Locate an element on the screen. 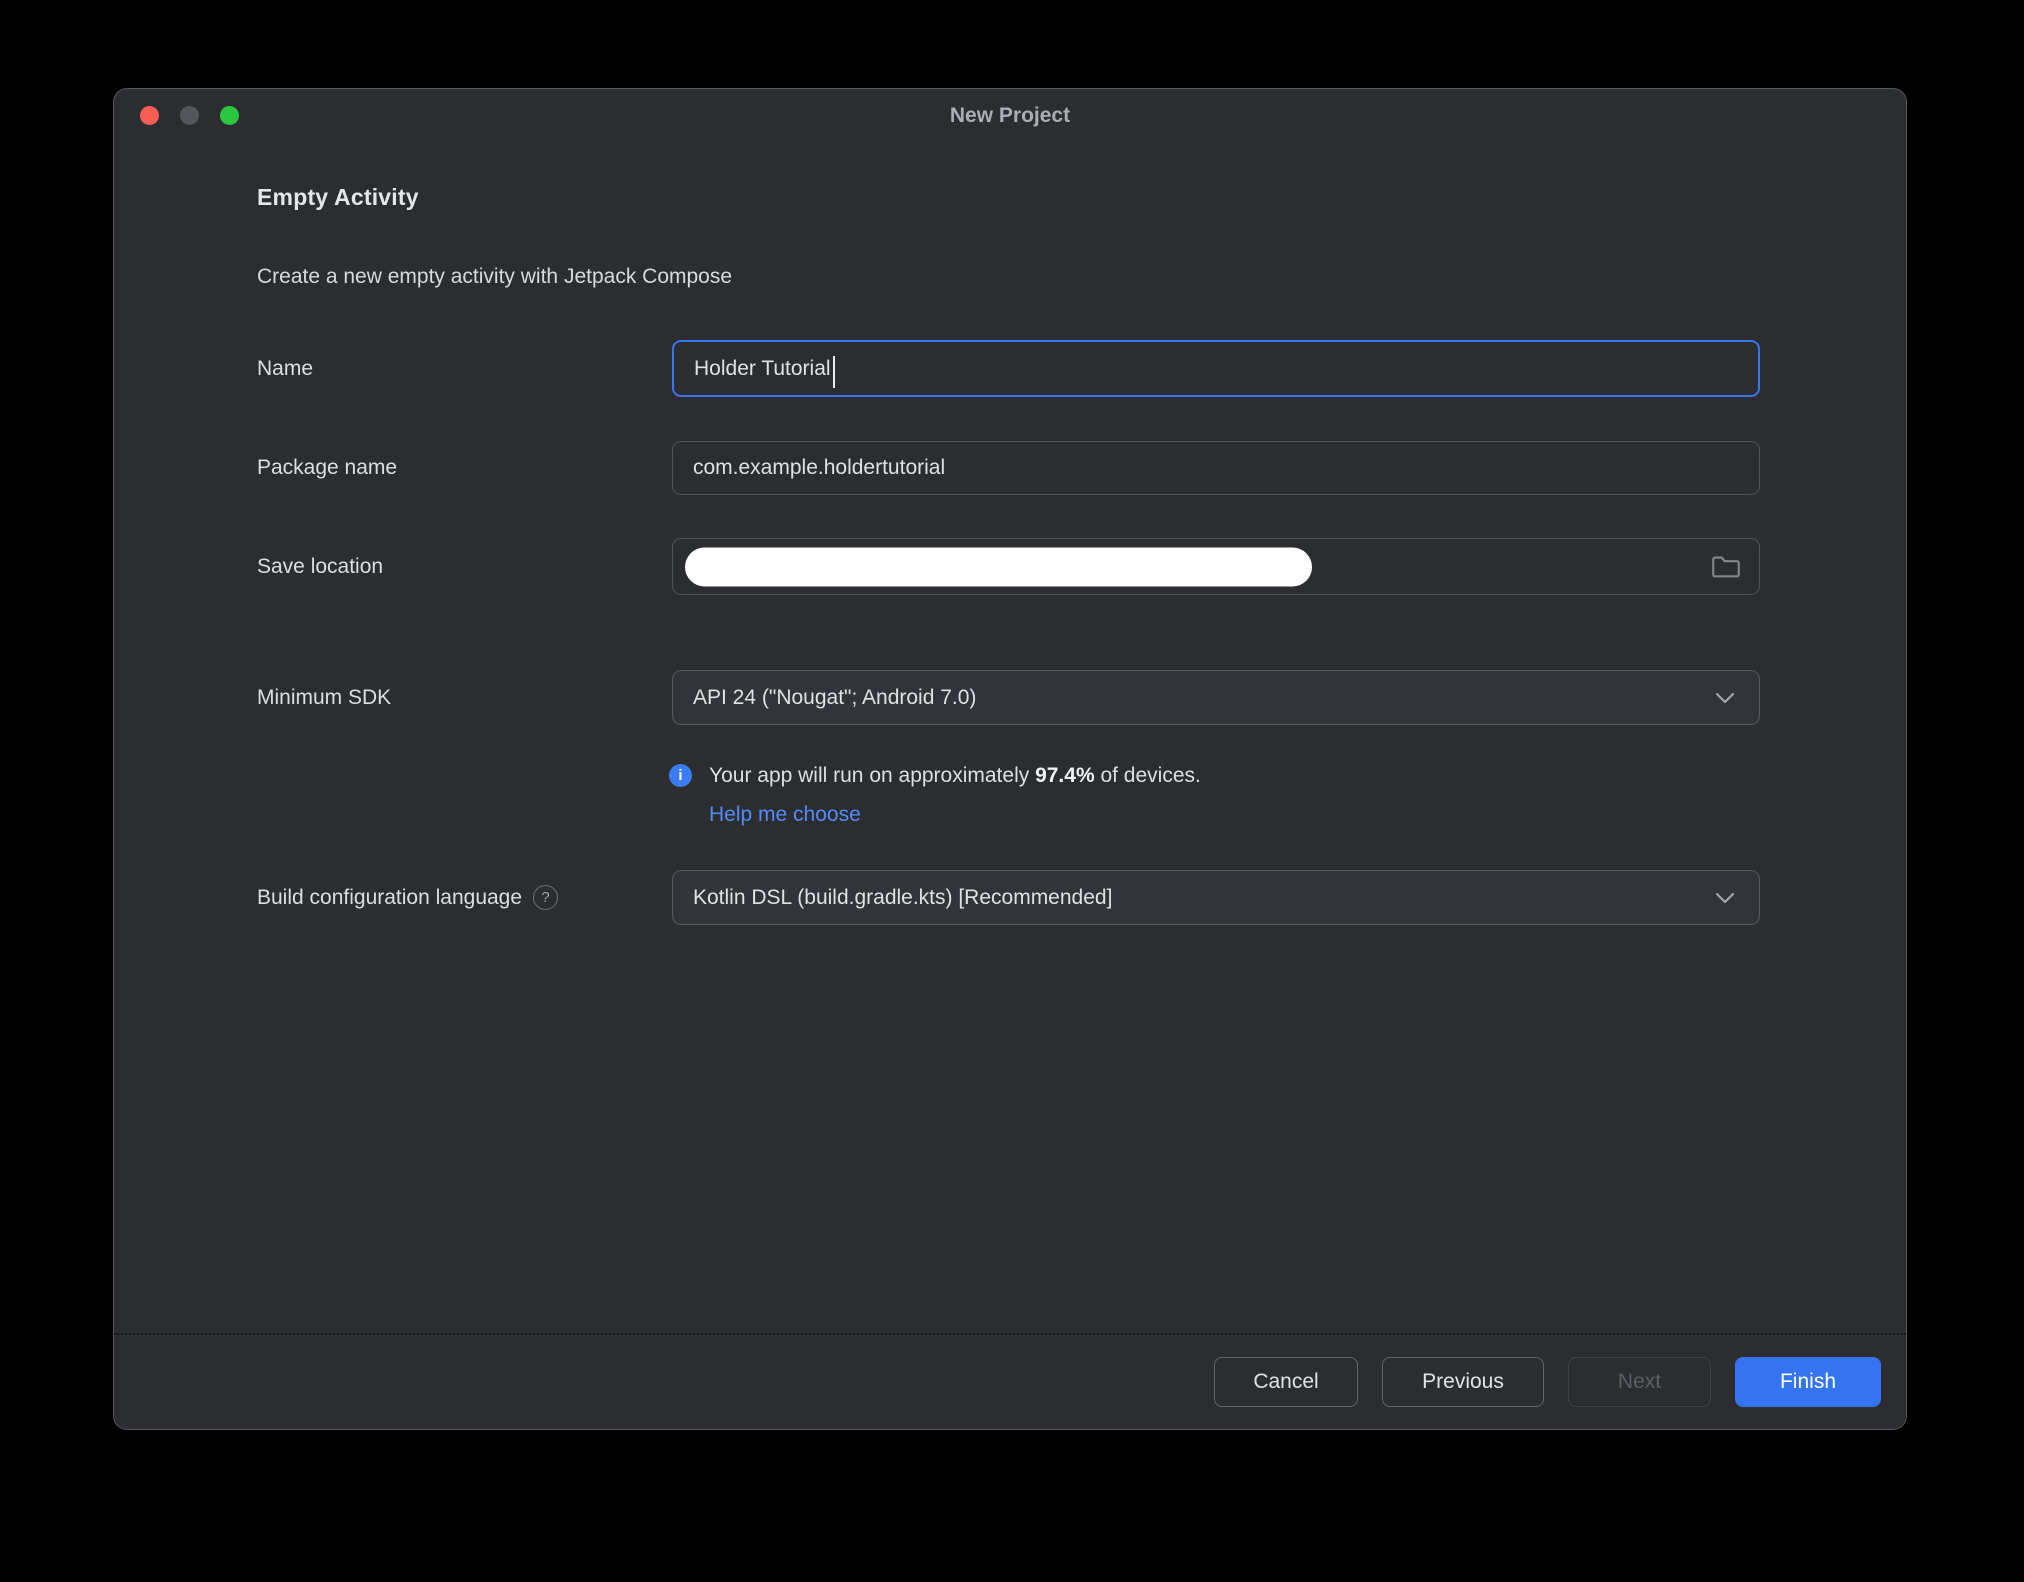 The height and width of the screenshot is (1582, 2024). window-title: New Project is located at coordinates (1010, 115).